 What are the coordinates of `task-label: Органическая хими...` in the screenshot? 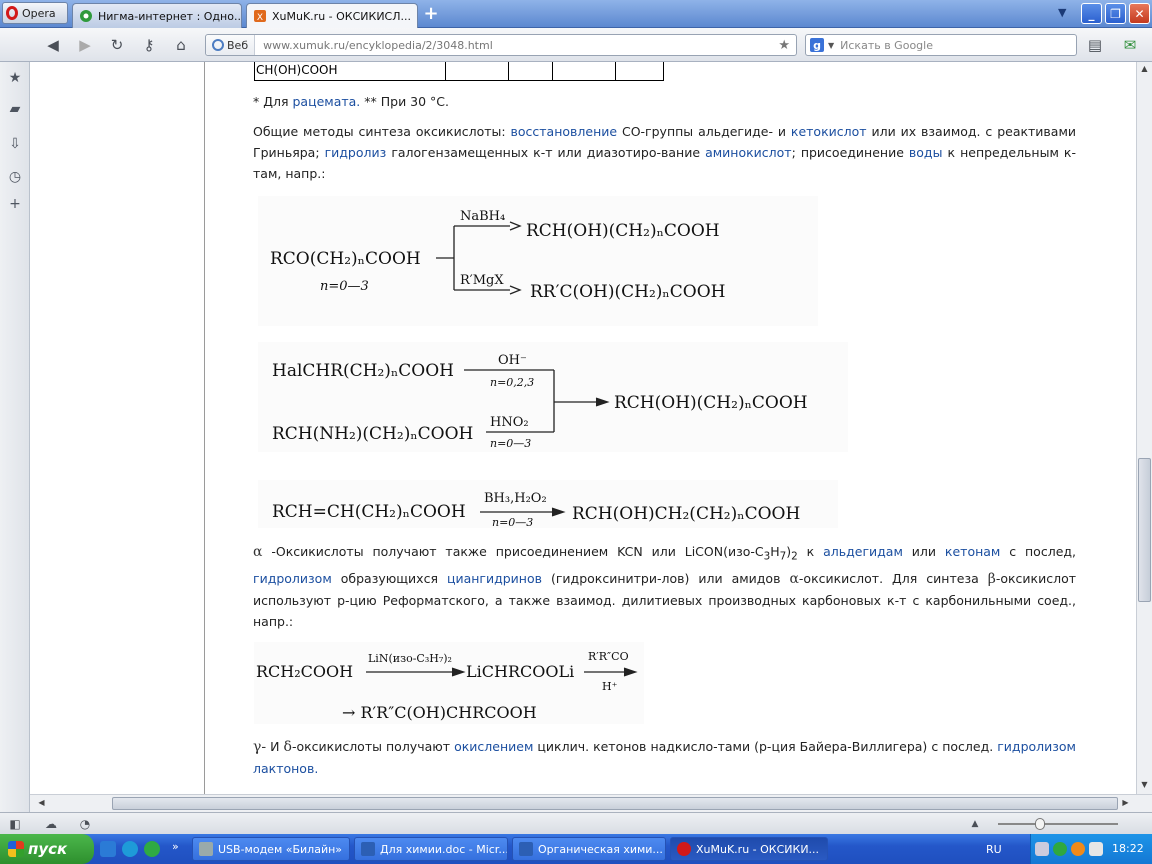 It's located at (600, 849).